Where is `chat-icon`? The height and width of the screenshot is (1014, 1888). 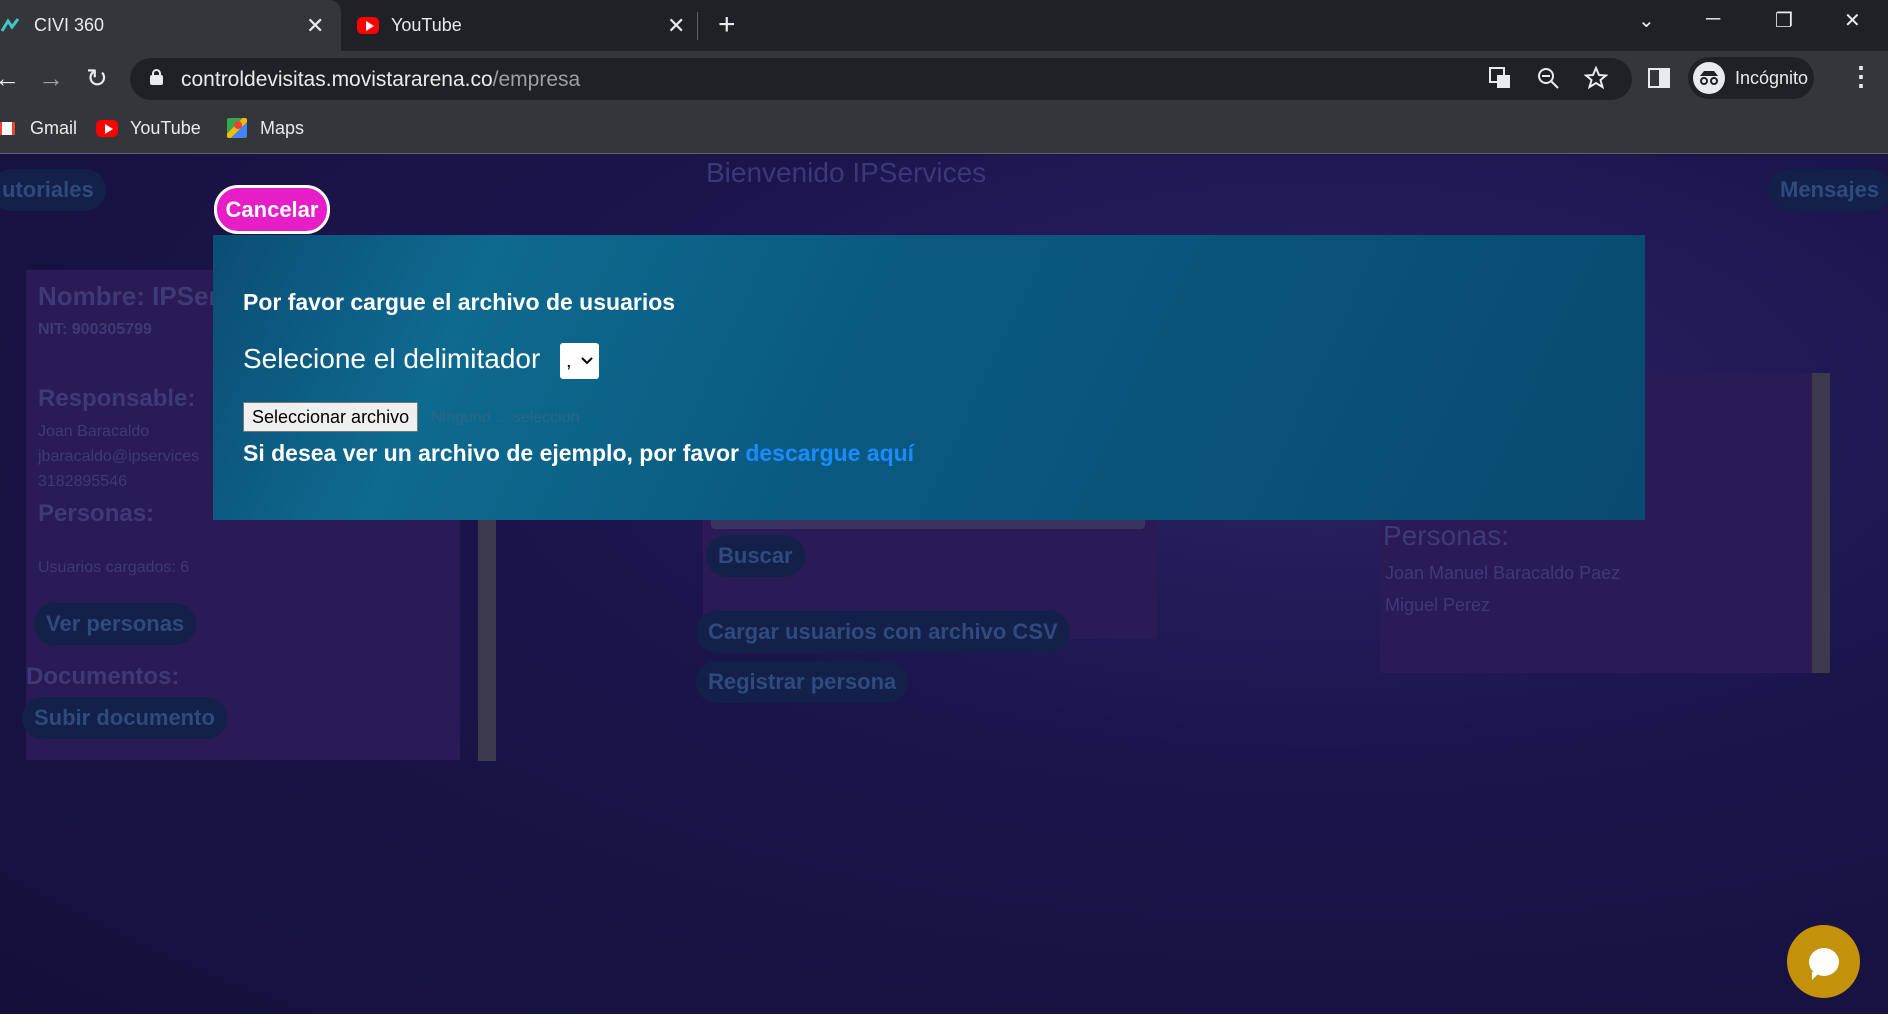 chat-icon is located at coordinates (1823, 963).